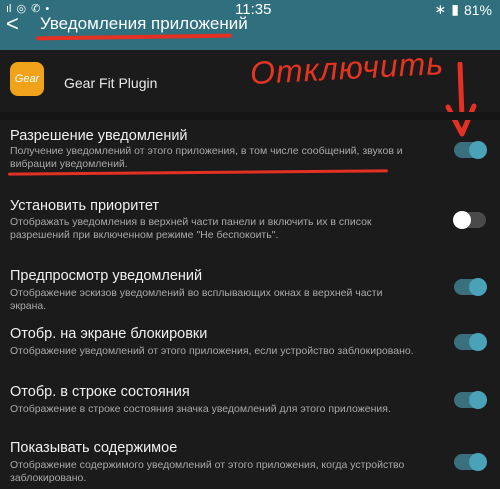 The height and width of the screenshot is (489, 500). I want to click on page-title: Уведомления приложений, so click(144, 23).